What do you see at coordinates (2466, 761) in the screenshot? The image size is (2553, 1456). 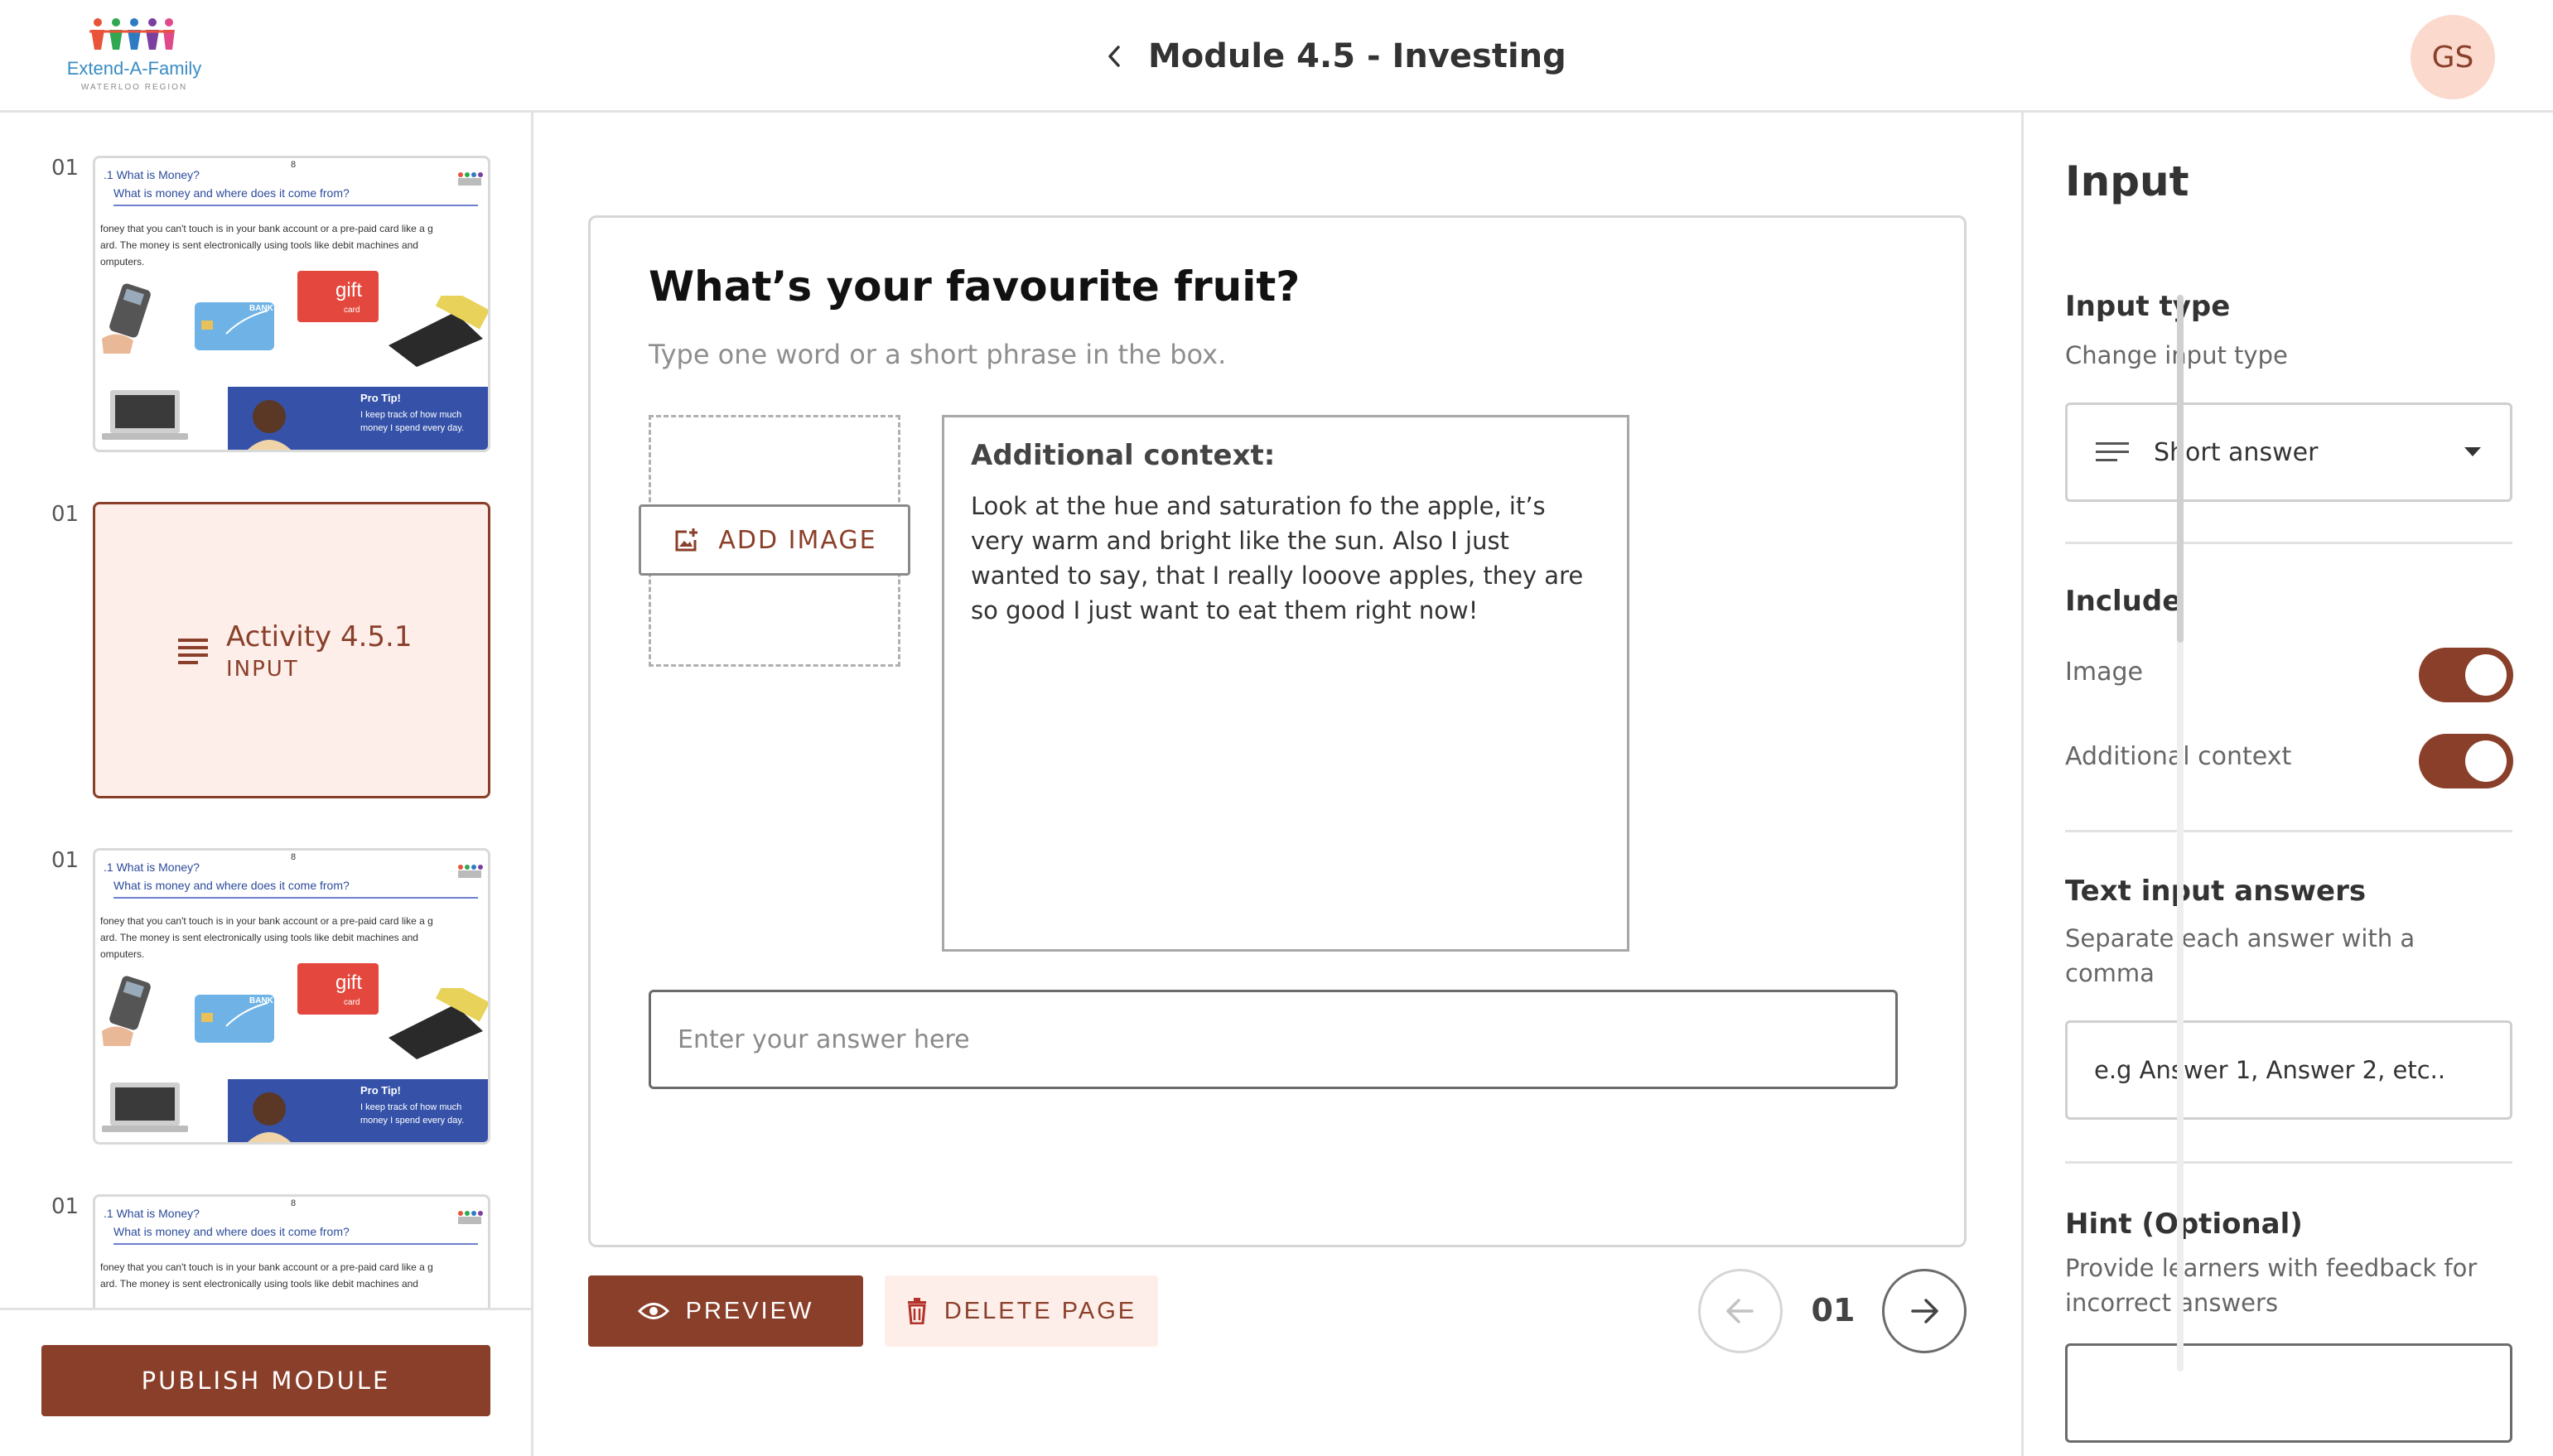 I see `include-context-toggle` at bounding box center [2466, 761].